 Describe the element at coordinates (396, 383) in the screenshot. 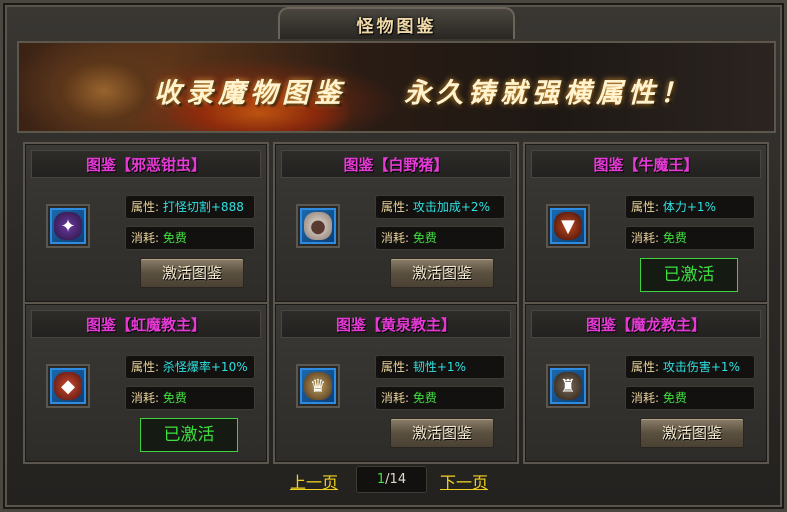

I see `codex-card: 图鉴【黄泉教主】 ♛ 属性: 韧性+1% 消耗: 免费 激活图鉴` at that location.